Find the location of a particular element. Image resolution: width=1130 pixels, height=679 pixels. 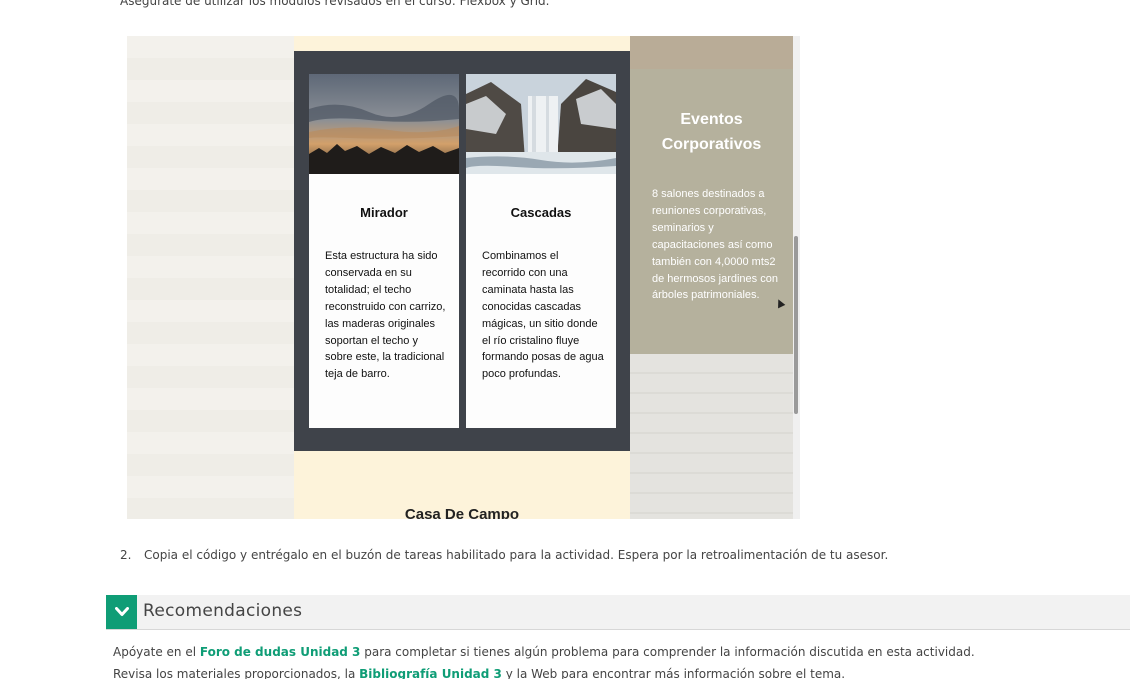

eventos-title: Eventos Corporativos is located at coordinates (711, 132).